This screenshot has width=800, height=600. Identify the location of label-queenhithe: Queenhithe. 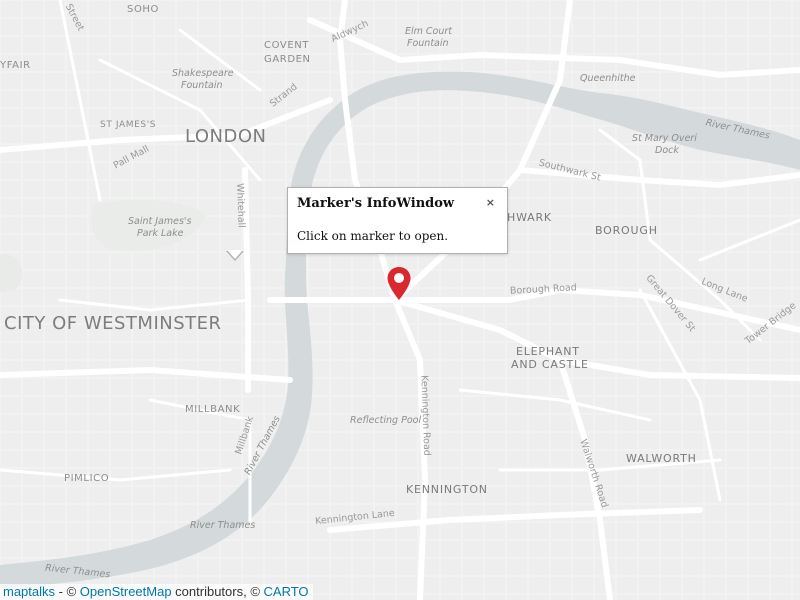
(608, 78).